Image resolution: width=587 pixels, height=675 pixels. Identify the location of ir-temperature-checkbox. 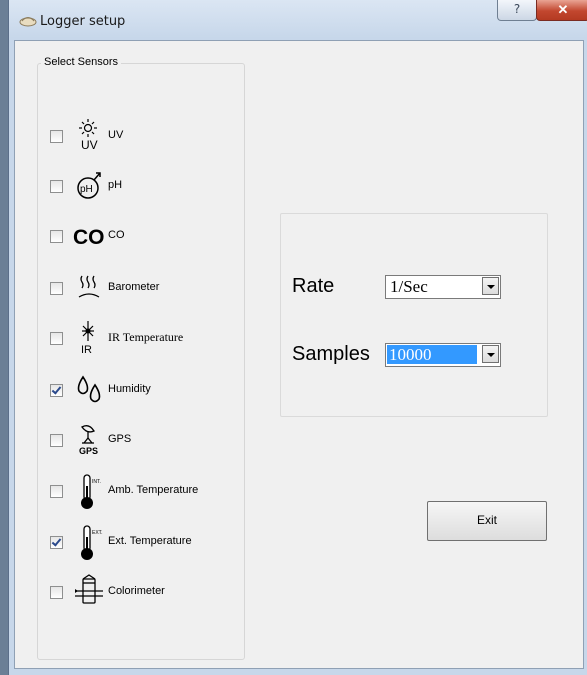
(56, 338).